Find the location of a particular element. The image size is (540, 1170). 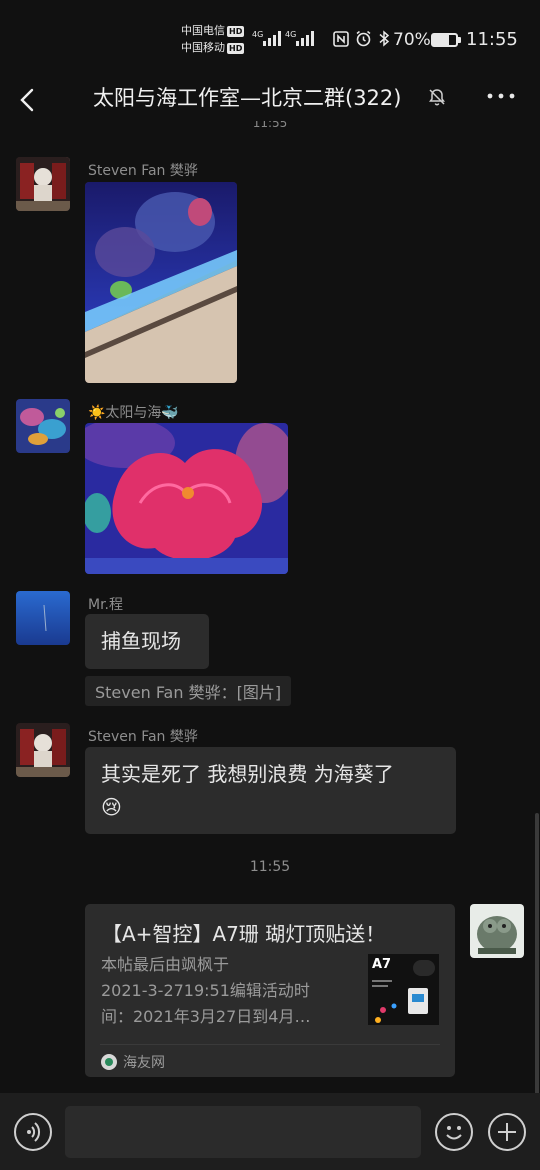

smile-glyph is located at coordinates (454, 1133).